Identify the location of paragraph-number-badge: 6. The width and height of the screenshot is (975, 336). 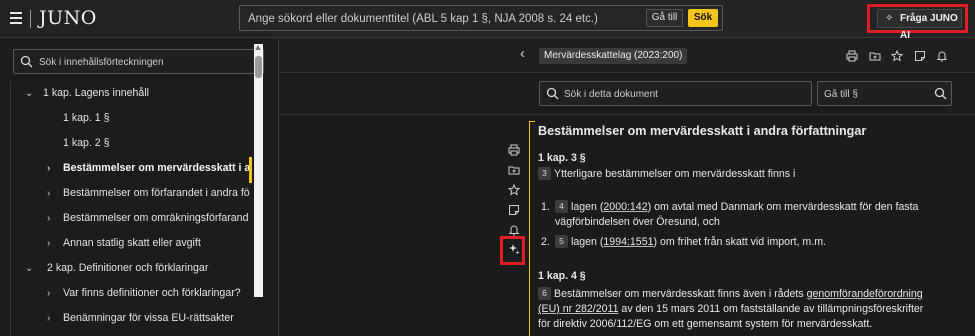
(544, 293).